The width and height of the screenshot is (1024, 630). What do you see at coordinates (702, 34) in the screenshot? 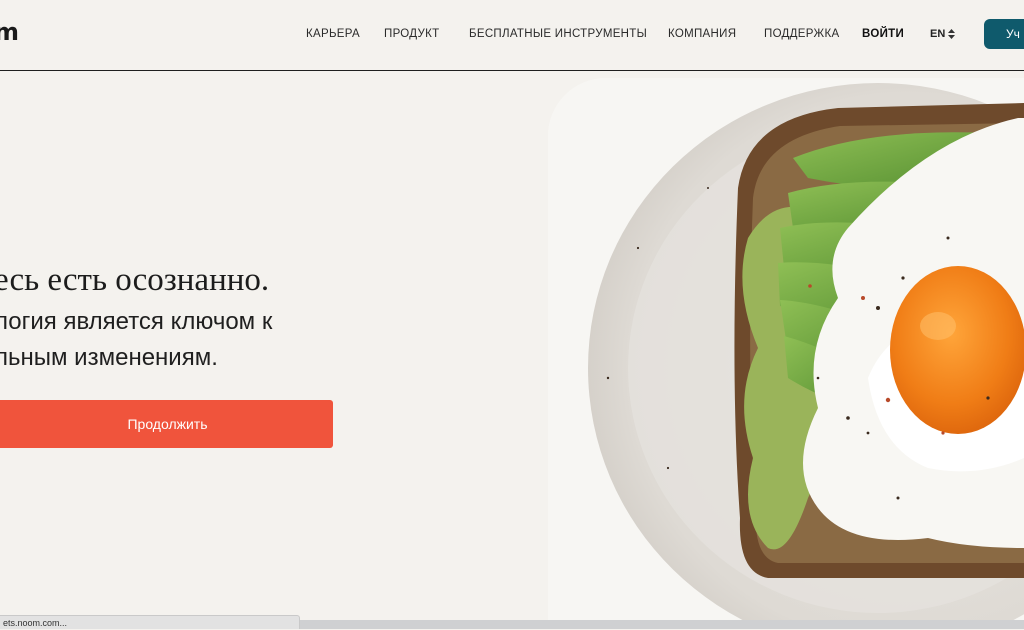
I see `nav-item-company: КОМПАНИЯ` at bounding box center [702, 34].